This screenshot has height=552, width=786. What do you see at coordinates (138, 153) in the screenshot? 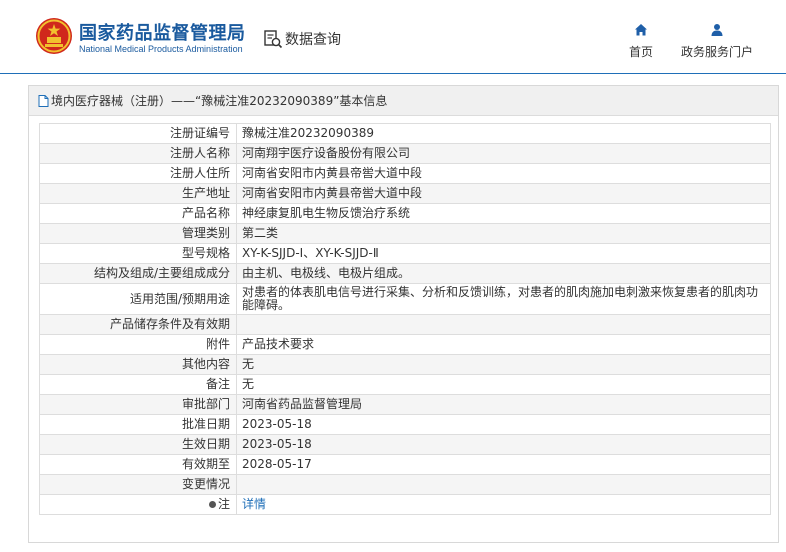
I see `row-label: 注册人名称` at bounding box center [138, 153].